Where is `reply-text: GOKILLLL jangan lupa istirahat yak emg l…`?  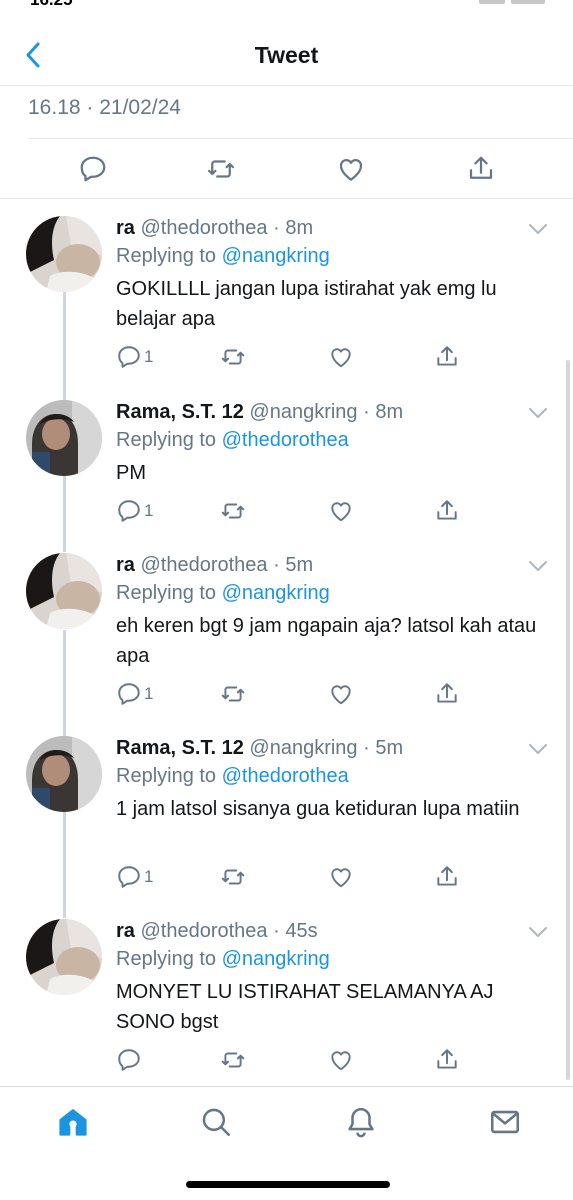 reply-text: GOKILLLL jangan lupa istirahat yak emg l… is located at coordinates (306, 304).